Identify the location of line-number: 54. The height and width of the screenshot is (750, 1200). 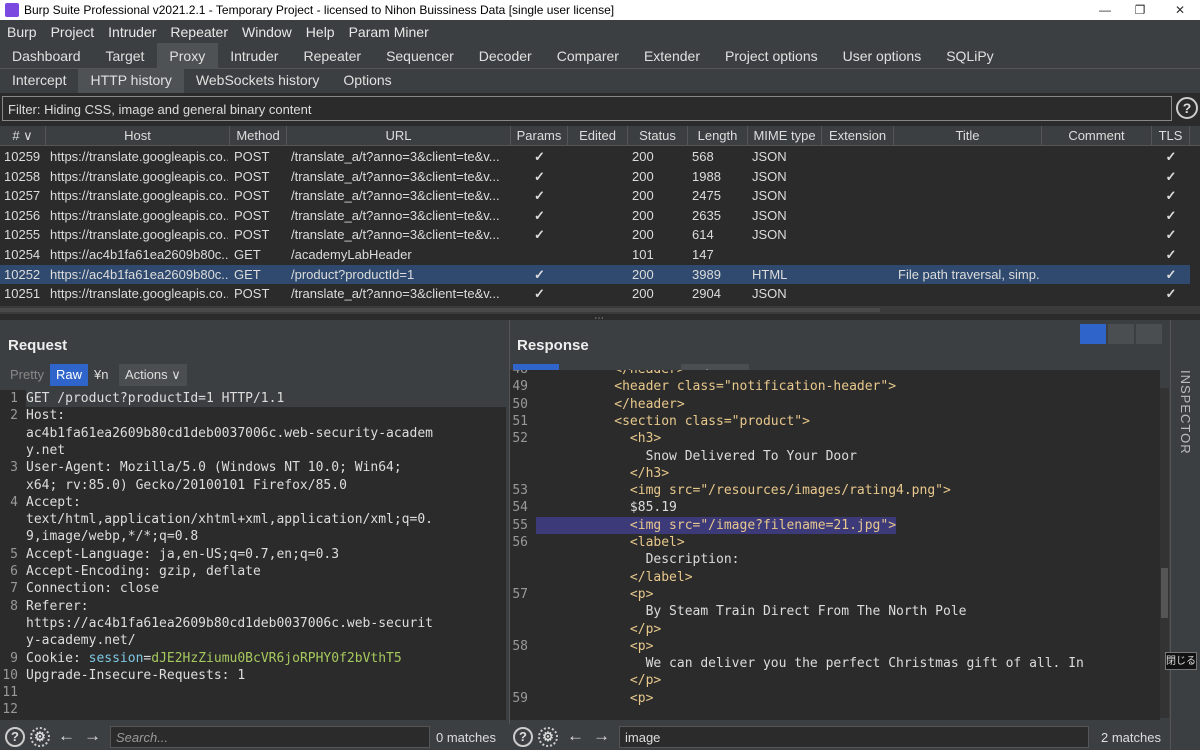
(520, 508).